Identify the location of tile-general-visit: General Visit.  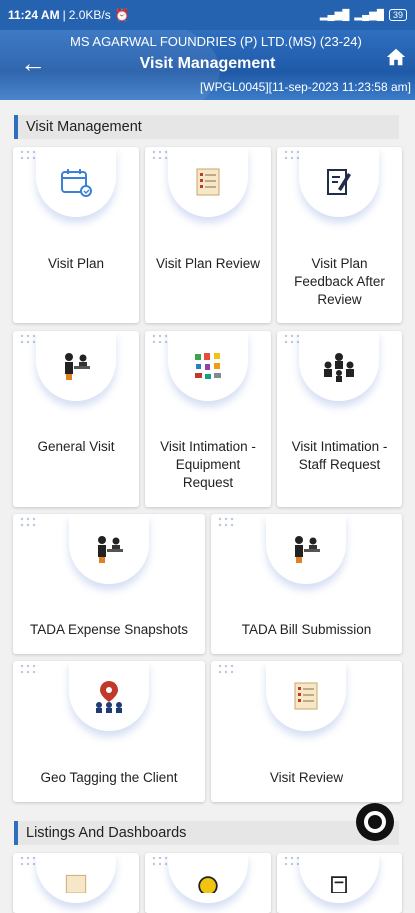
(76, 419).